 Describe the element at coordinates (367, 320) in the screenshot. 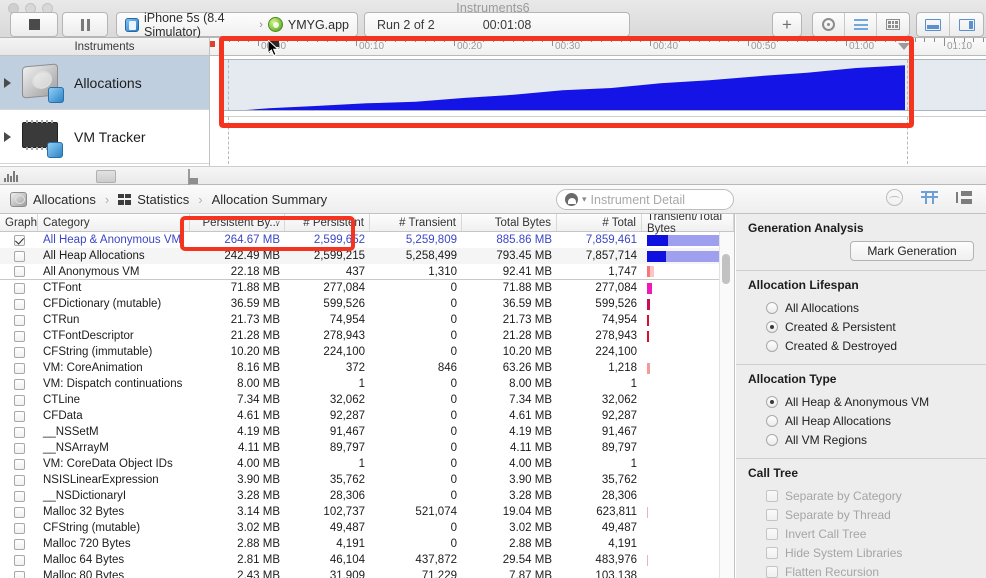

I see `table-row: CTRun 21.73 MB 74,954 0 21.73 MB 74,954` at that location.